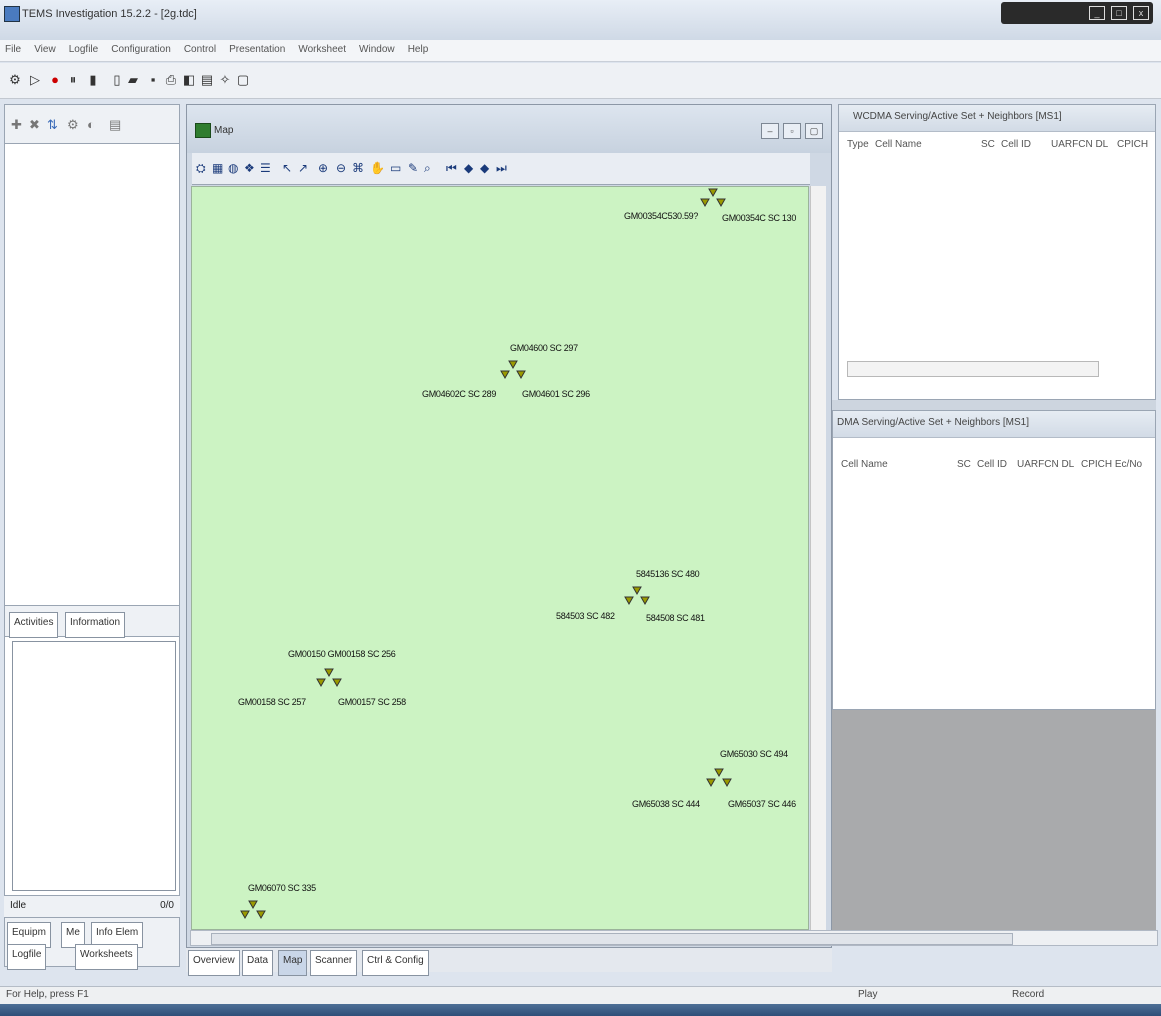 The width and height of the screenshot is (1161, 1016). I want to click on menu-control: Control, so click(200, 47).